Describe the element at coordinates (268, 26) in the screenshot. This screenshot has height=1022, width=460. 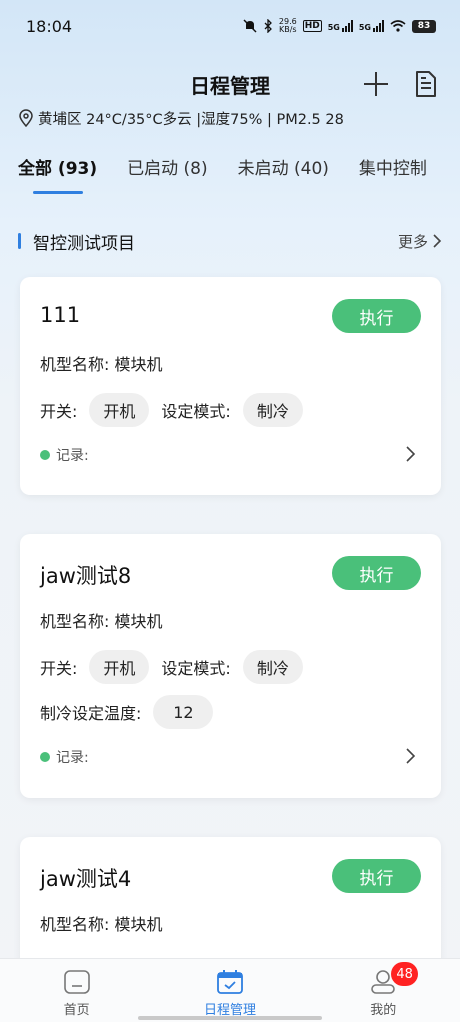
I see `bluetooth-icon` at that location.